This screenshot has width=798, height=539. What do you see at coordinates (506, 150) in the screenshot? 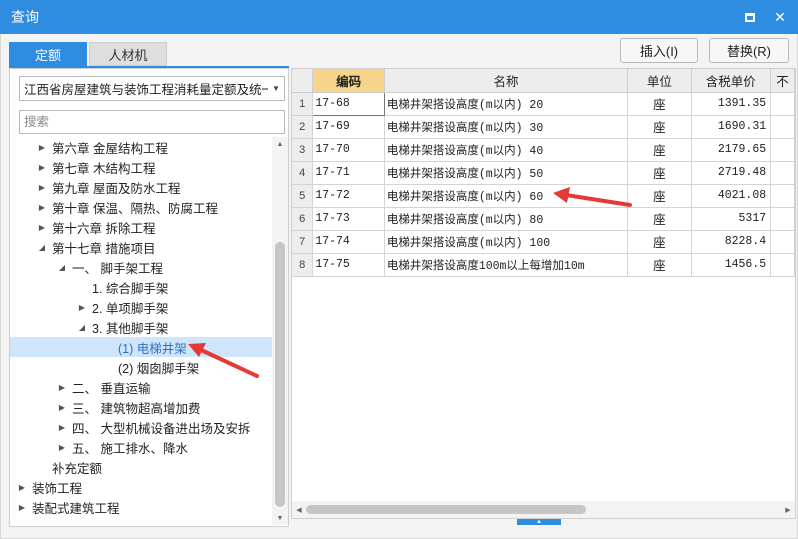
I see `cell-name: 电梯井架搭设高度(m以内) 40` at bounding box center [506, 150].